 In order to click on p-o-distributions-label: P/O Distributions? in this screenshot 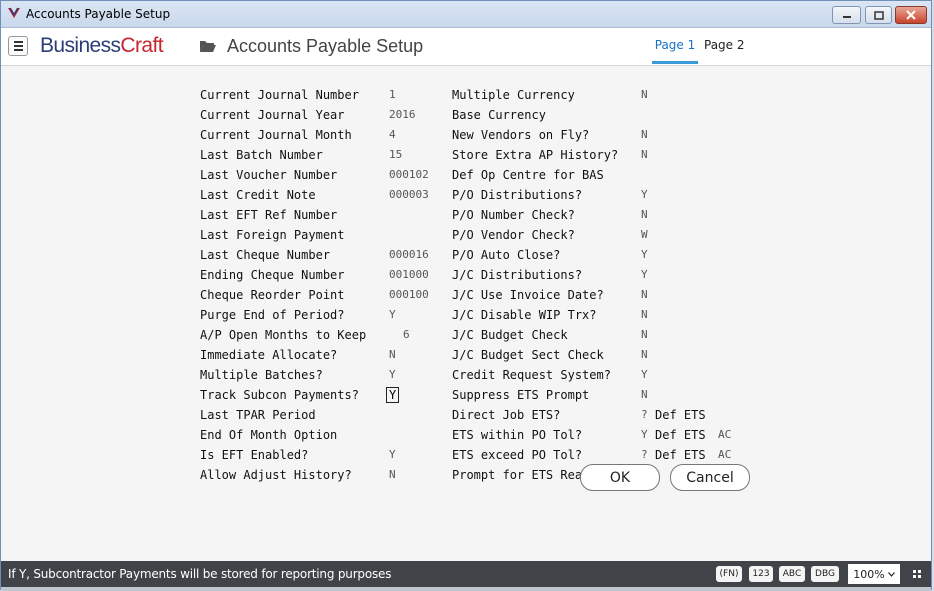, I will do `click(517, 195)`.